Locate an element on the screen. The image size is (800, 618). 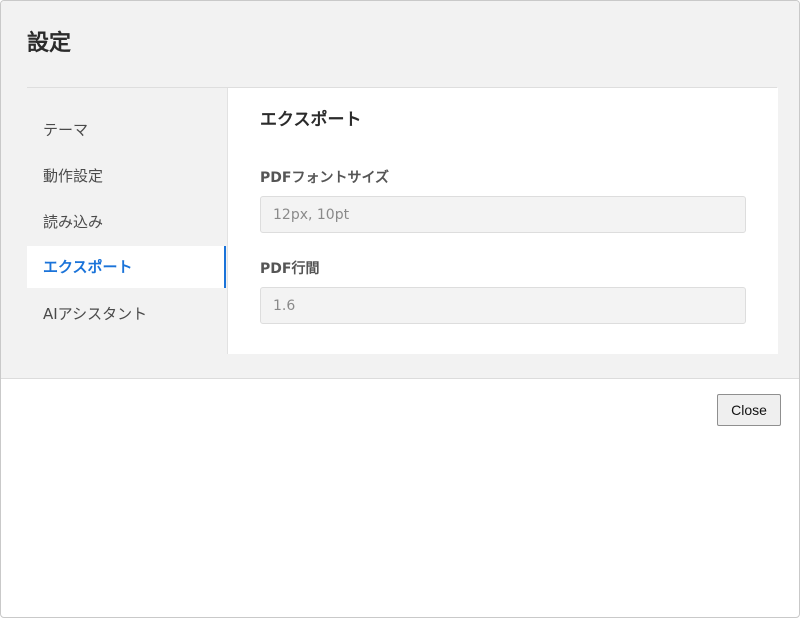
sidebar-item-theme: テーマ is located at coordinates (126, 130).